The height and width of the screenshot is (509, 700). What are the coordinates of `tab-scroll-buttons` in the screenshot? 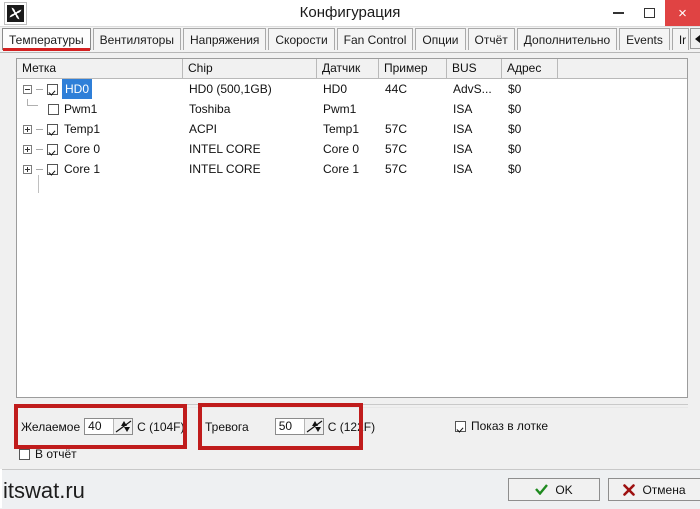 It's located at (695, 38).